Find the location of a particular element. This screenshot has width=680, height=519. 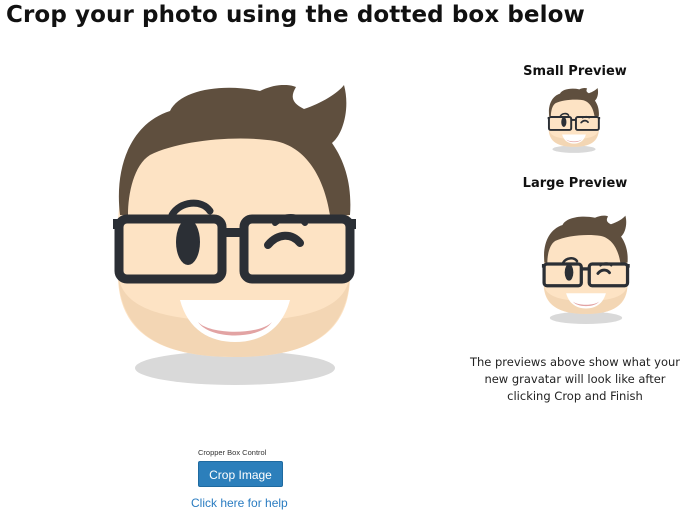

small-preview-image is located at coordinates (574, 121).